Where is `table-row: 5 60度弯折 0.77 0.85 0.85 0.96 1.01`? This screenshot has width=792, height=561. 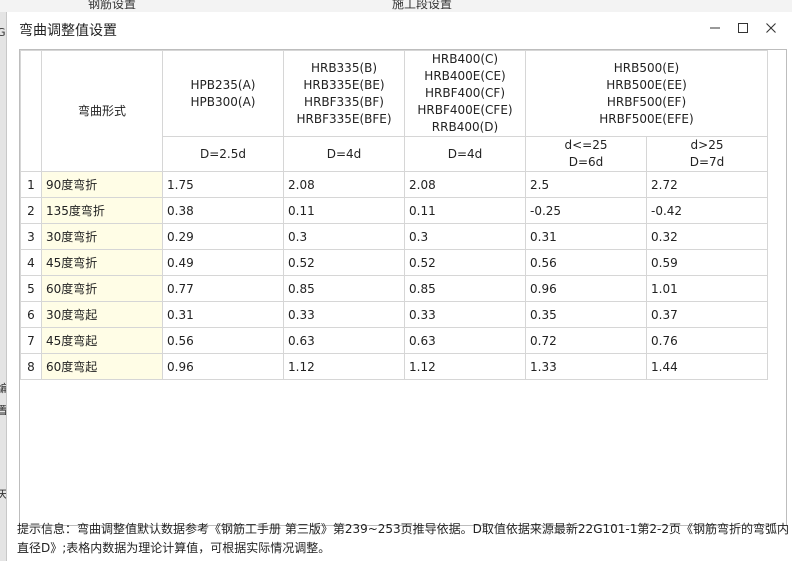
table-row: 5 60度弯折 0.77 0.85 0.85 0.96 1.01 is located at coordinates (394, 288).